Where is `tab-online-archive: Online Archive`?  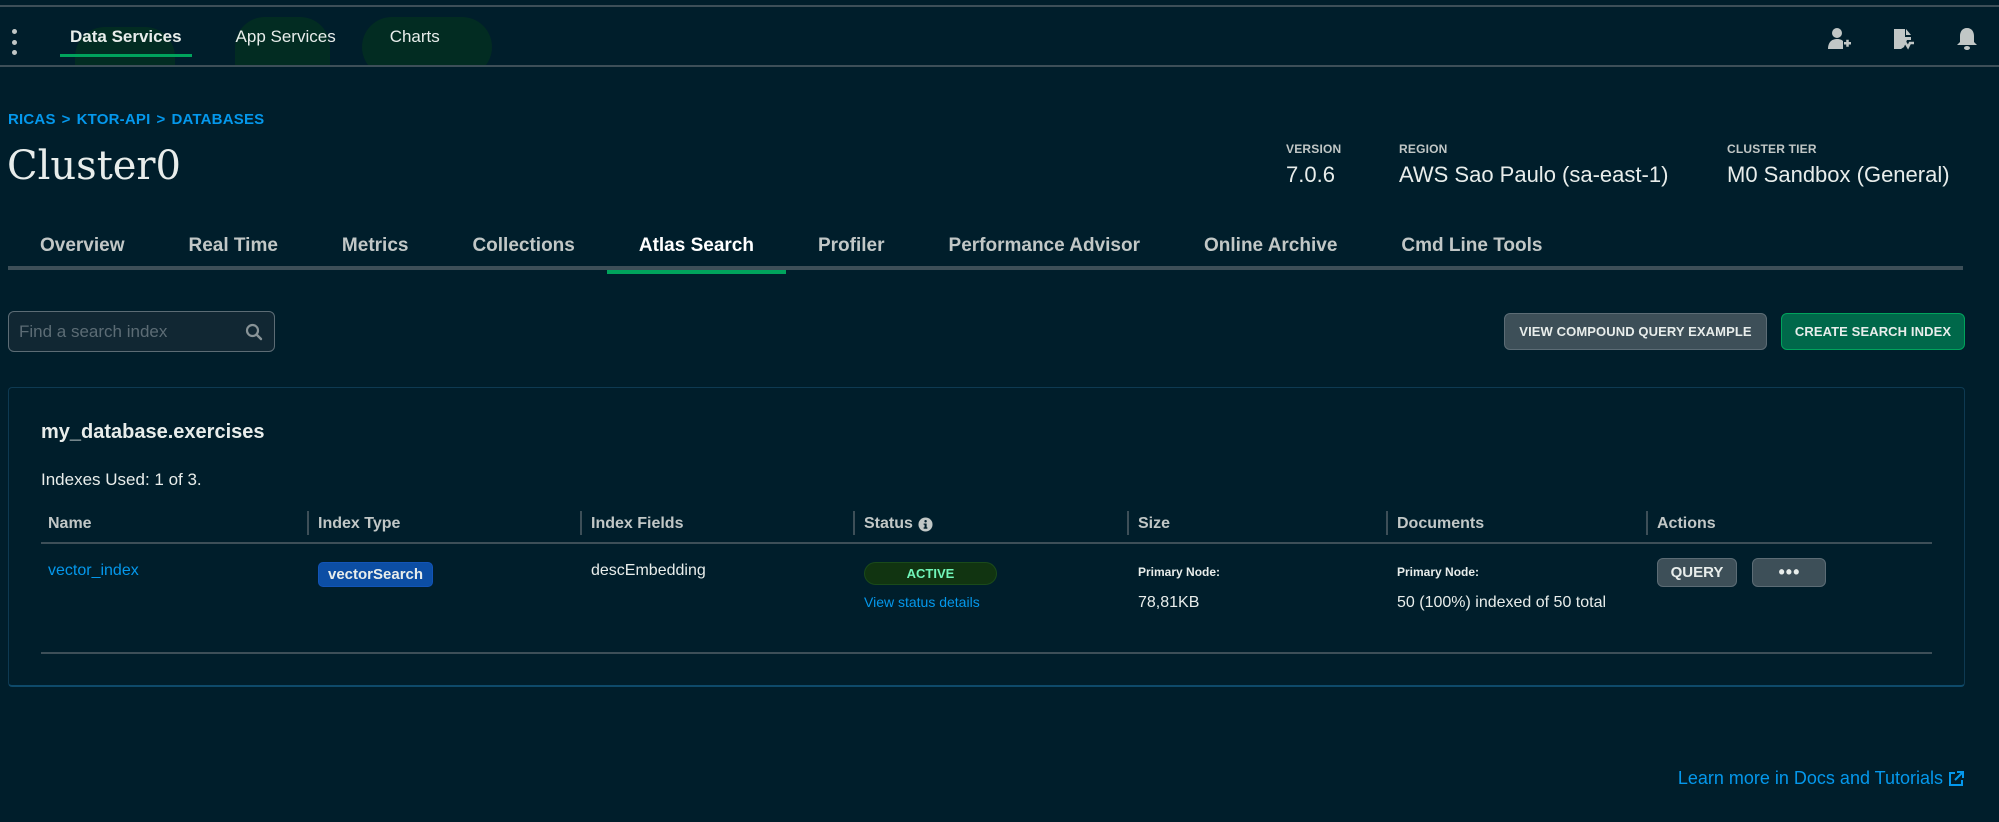 tab-online-archive: Online Archive is located at coordinates (1270, 249).